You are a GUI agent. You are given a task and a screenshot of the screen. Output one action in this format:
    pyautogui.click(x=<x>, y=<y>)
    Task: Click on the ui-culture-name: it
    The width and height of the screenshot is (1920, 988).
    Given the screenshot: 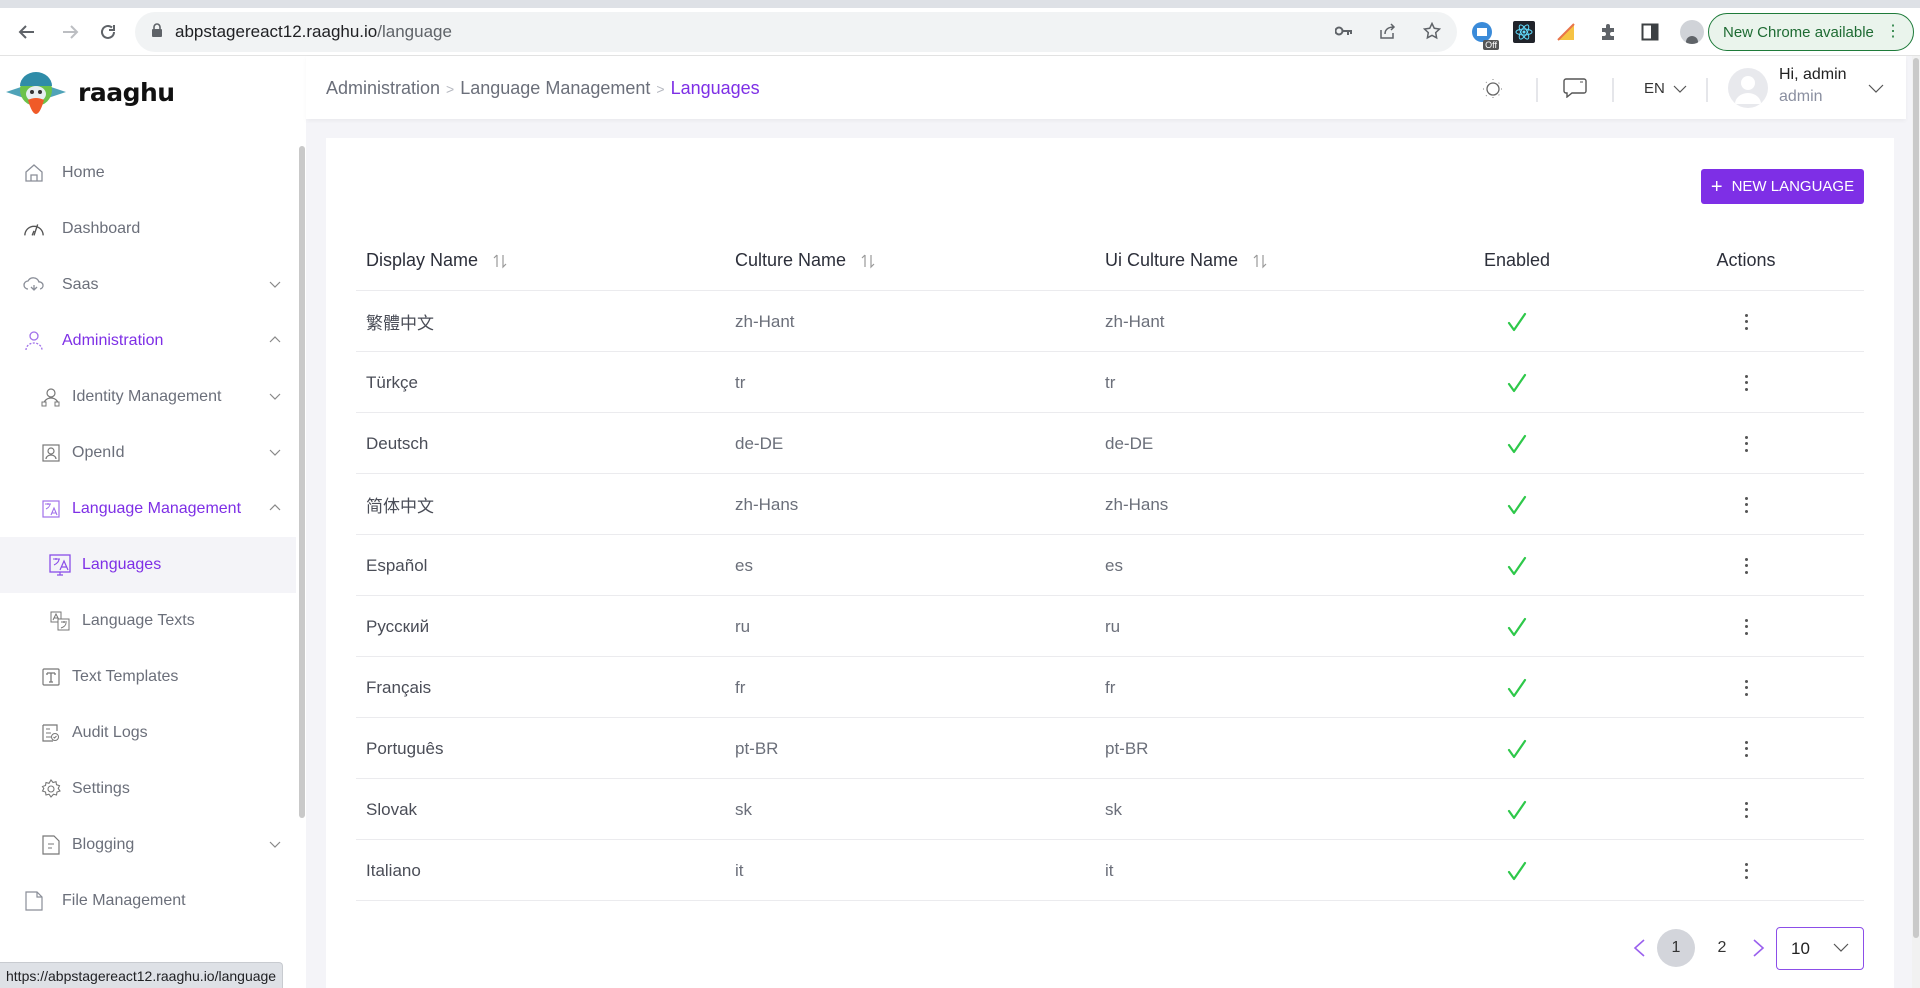 What is the action you would take?
    pyautogui.click(x=1109, y=870)
    